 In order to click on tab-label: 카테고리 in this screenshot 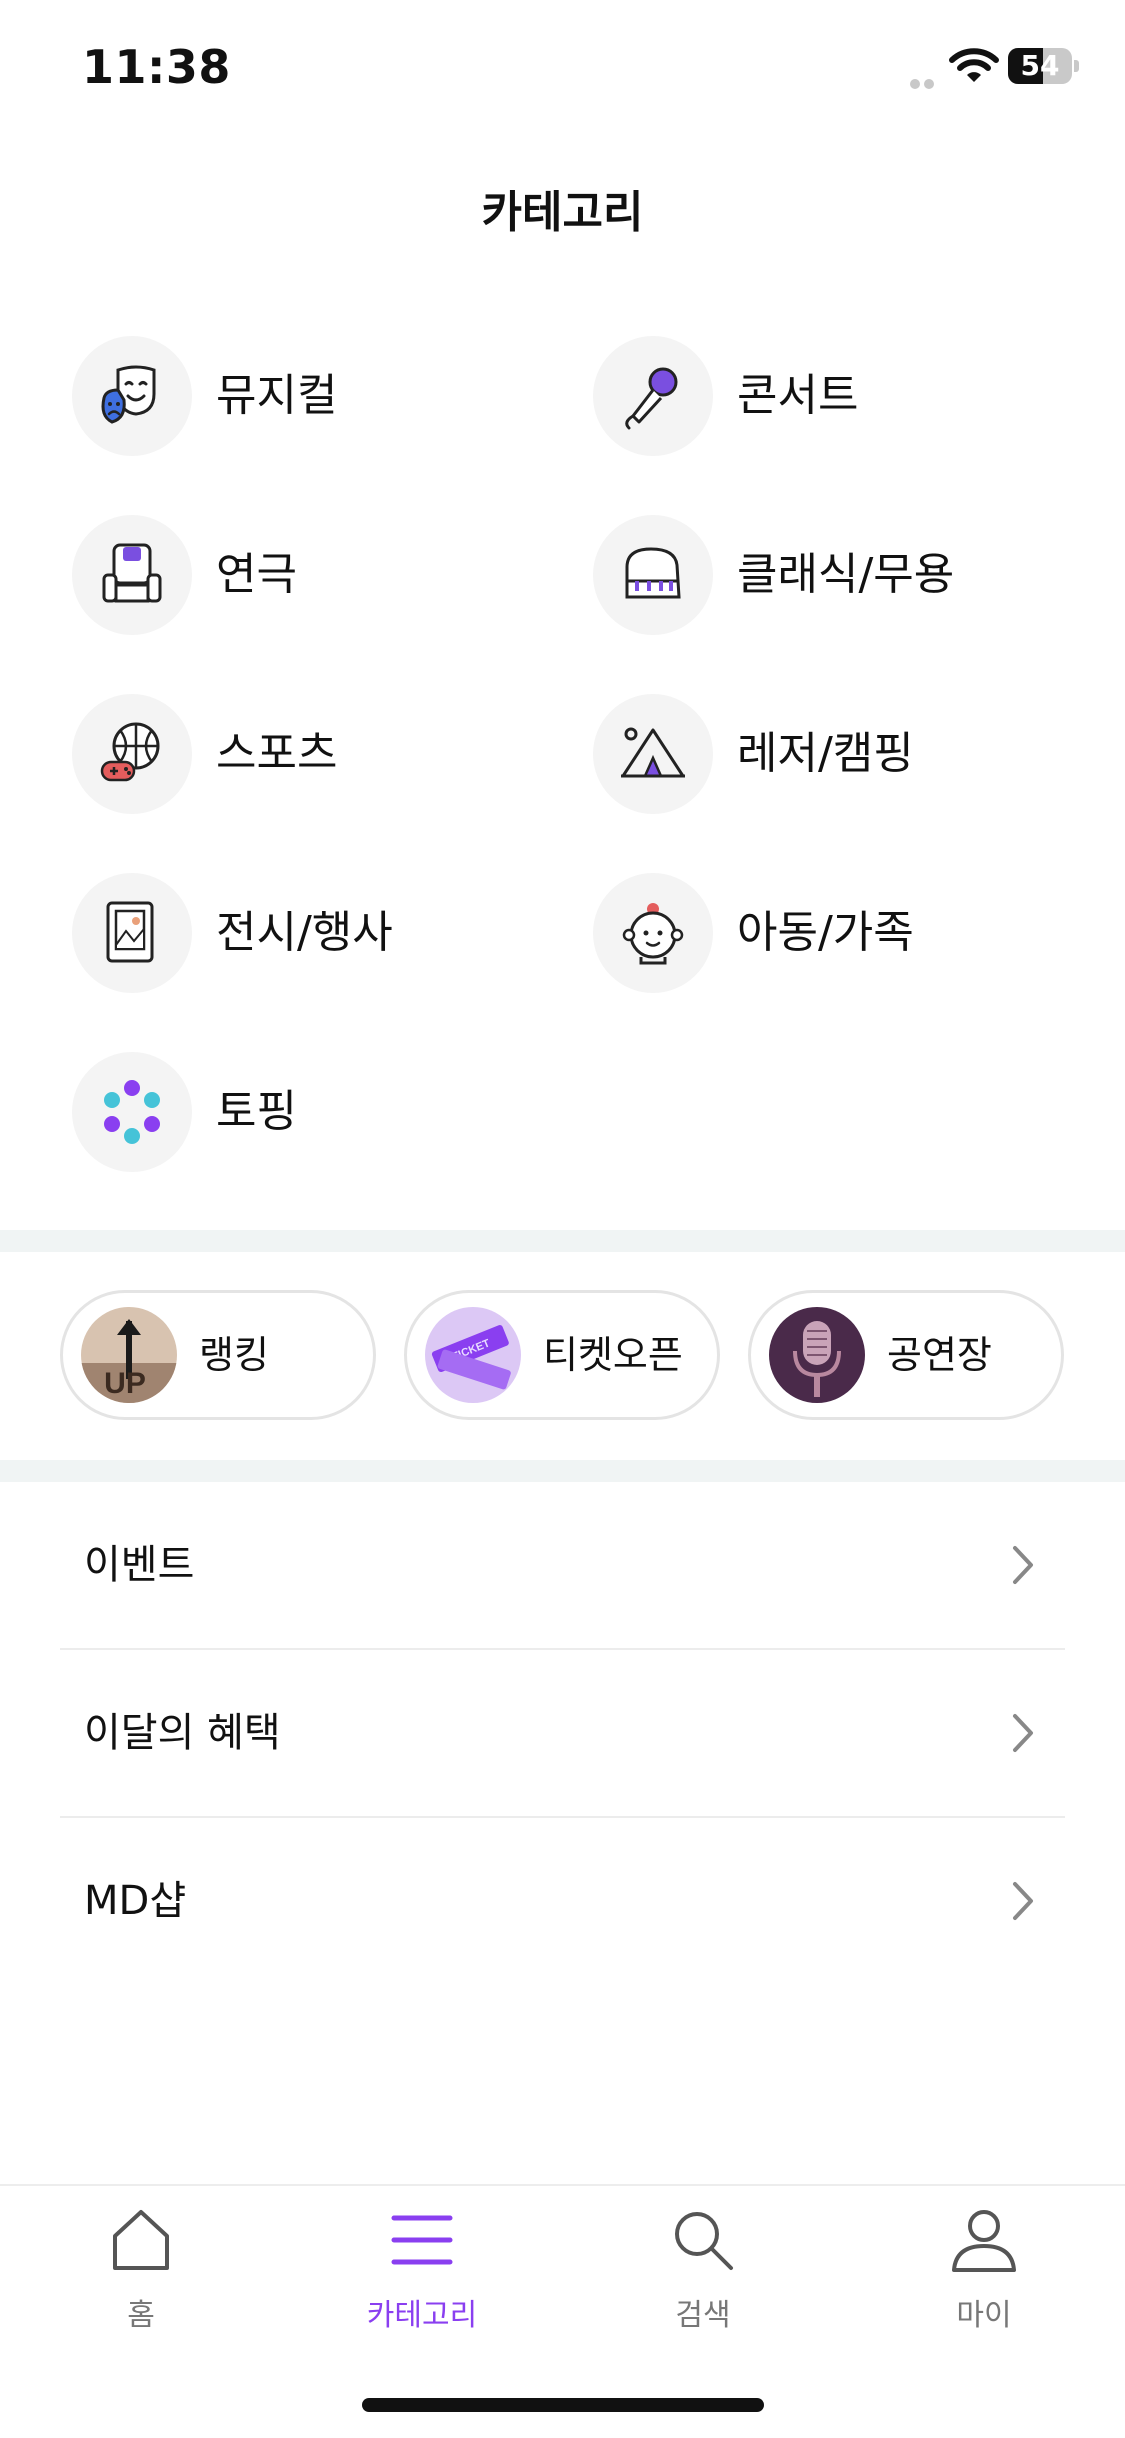, I will do `click(422, 2315)`.